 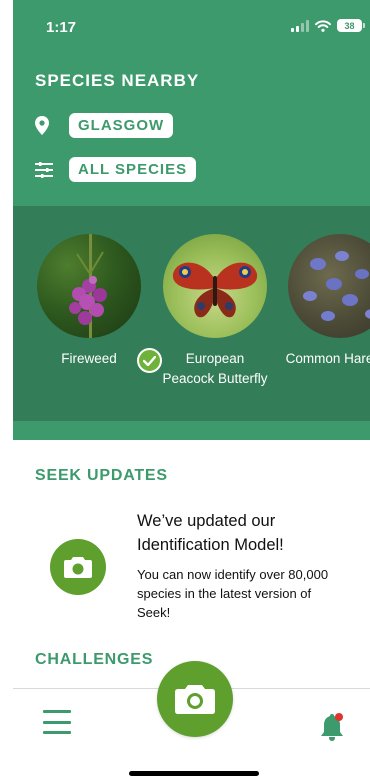 I want to click on species-filter: ALL SPECIES, so click(x=116, y=169).